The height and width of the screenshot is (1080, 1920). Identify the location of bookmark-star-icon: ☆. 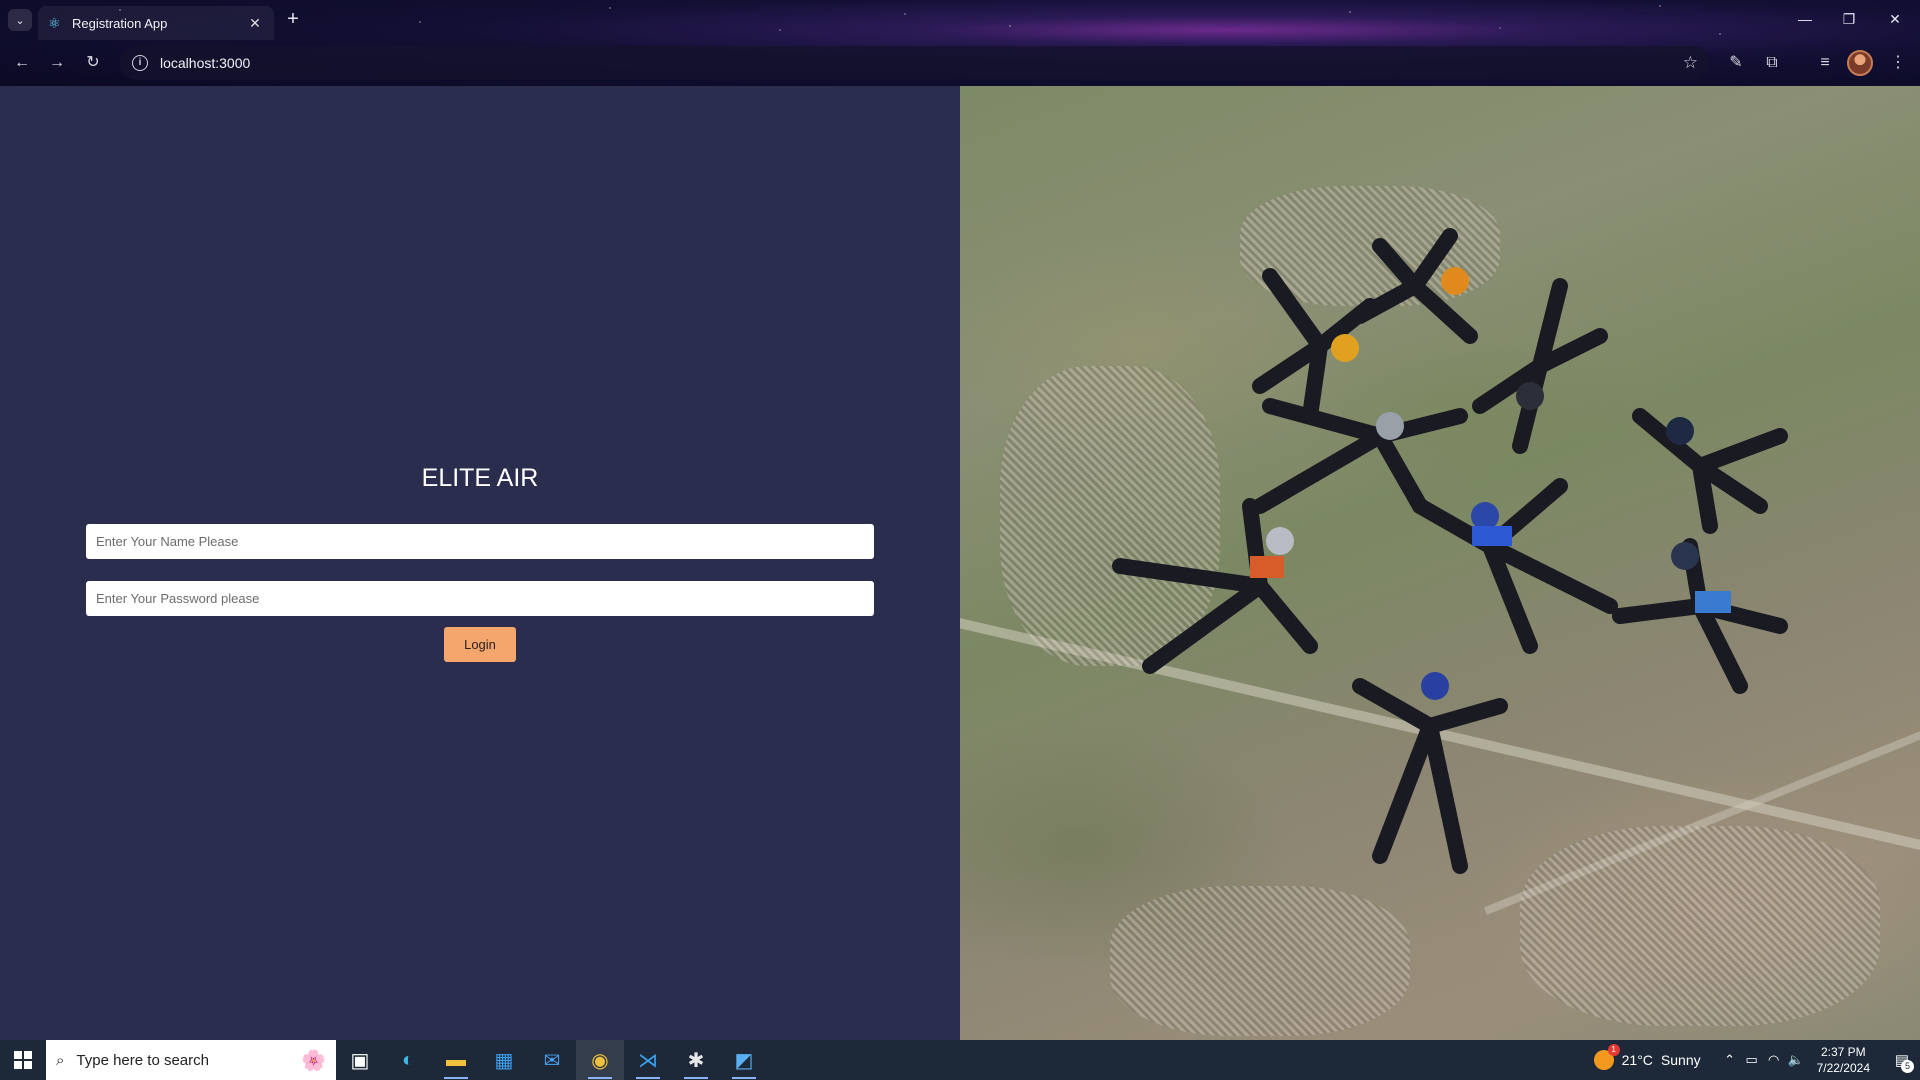
(1690, 63).